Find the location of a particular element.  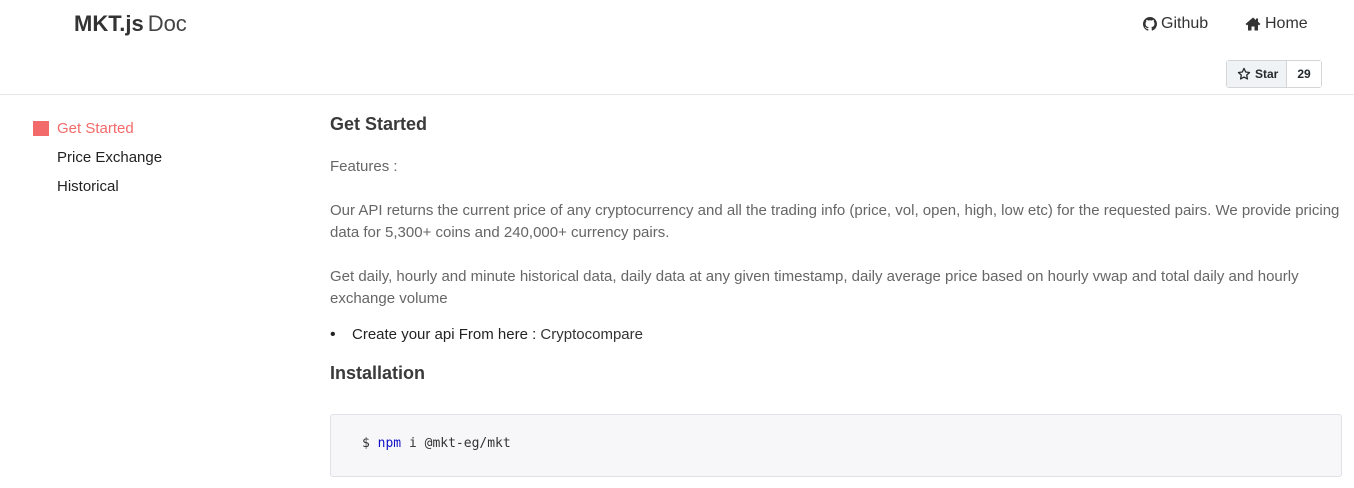

sidebar-item-label: Get Started is located at coordinates (95, 128).